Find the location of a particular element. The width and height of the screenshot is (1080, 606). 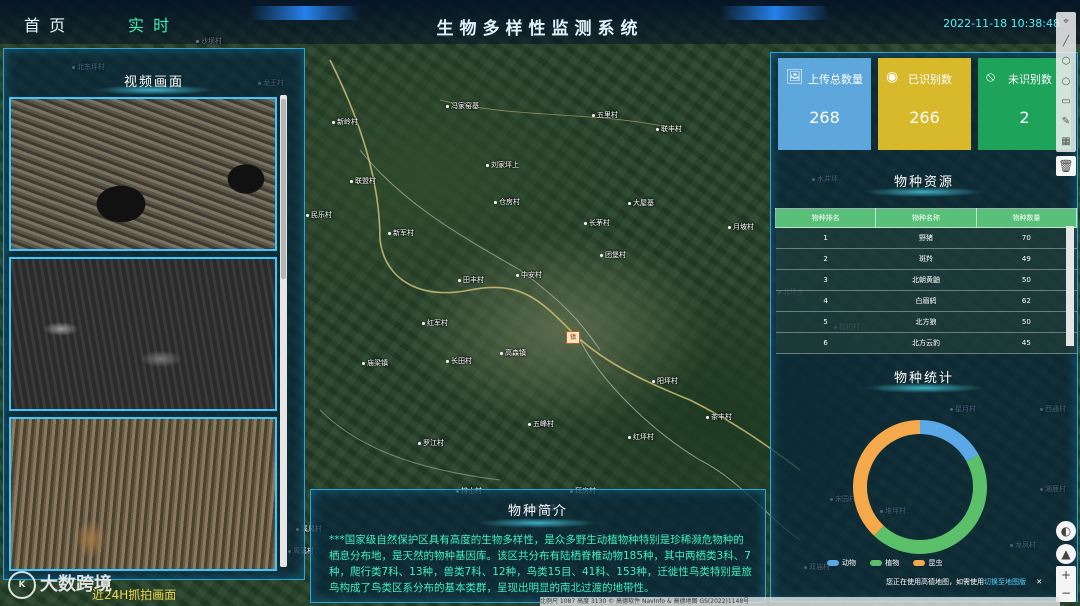

map-place-label: 月坡村 is located at coordinates (741, 227).